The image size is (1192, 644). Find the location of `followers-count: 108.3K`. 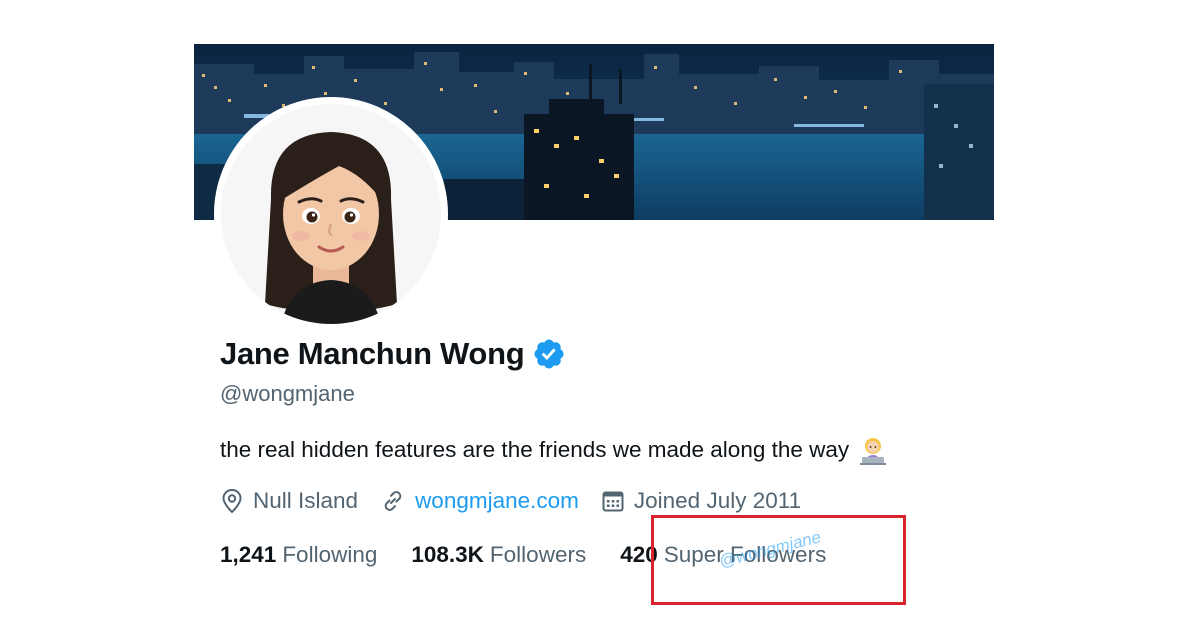

followers-count: 108.3K is located at coordinates (447, 554).